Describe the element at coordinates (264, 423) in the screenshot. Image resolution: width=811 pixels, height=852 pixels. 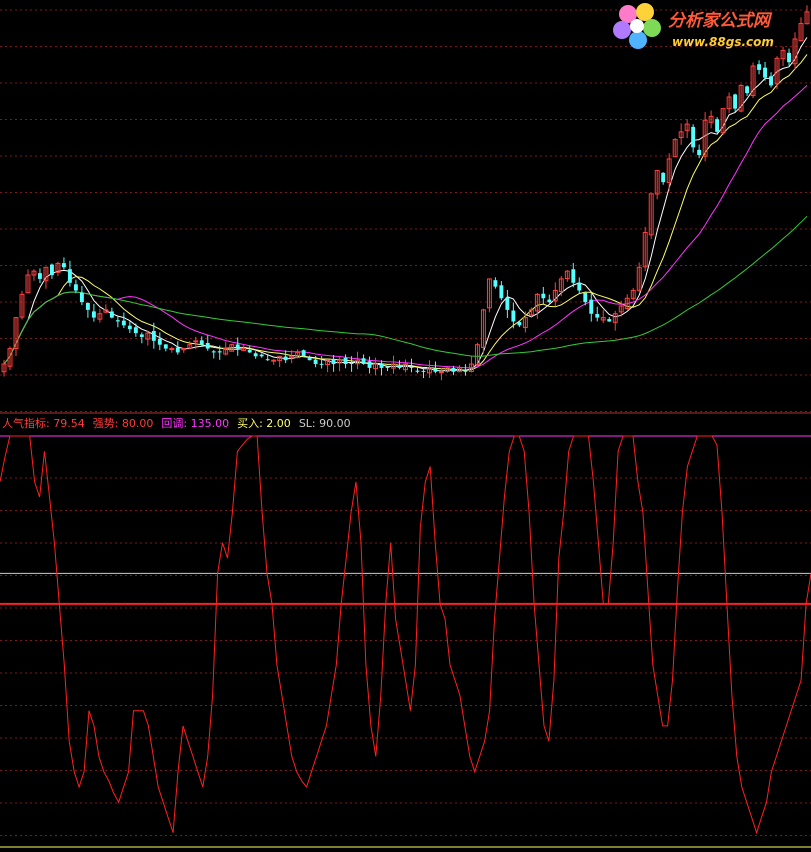
I see `legend-entry: 买入: 2.00` at that location.